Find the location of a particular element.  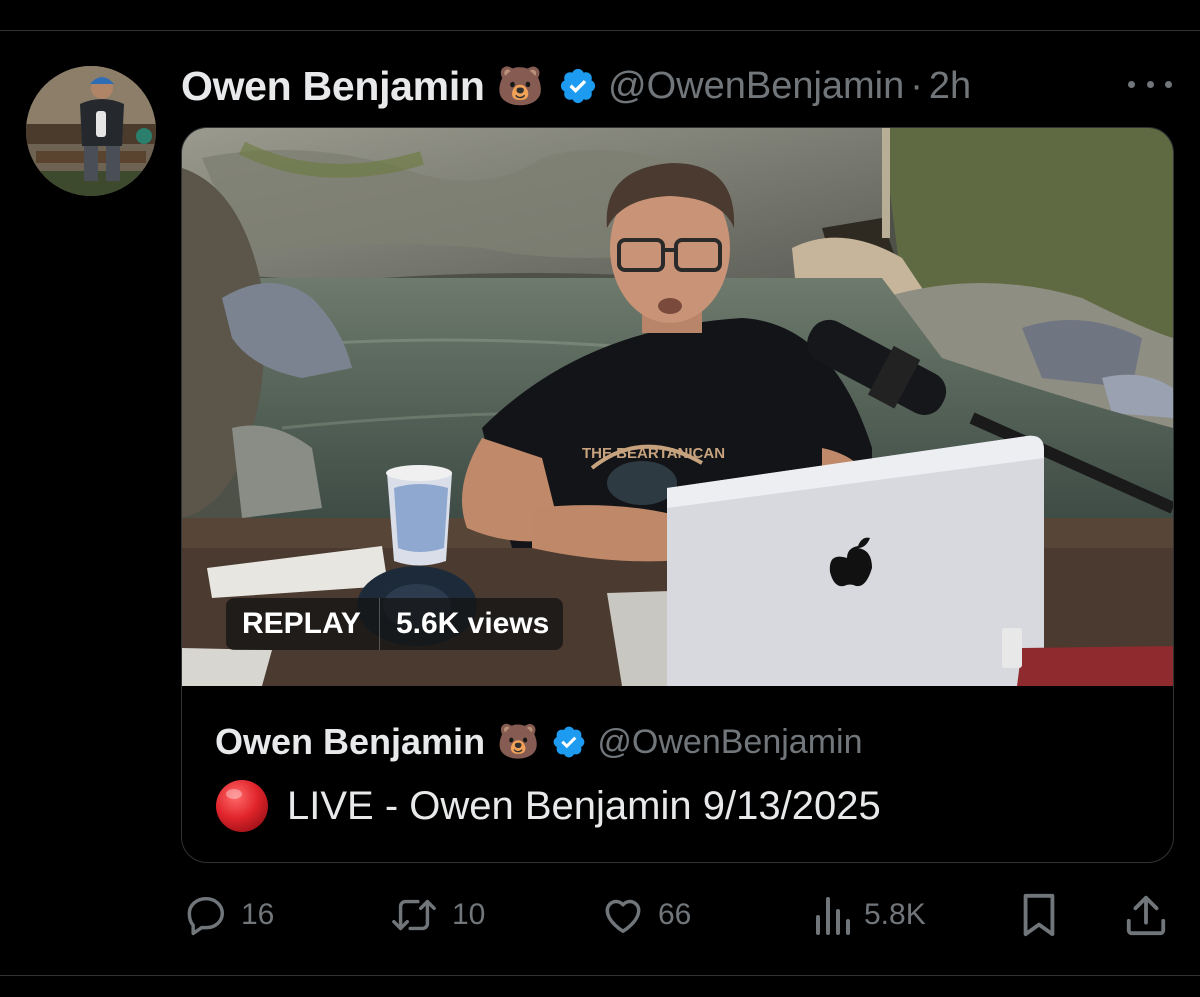

views-icon is located at coordinates (832, 915).